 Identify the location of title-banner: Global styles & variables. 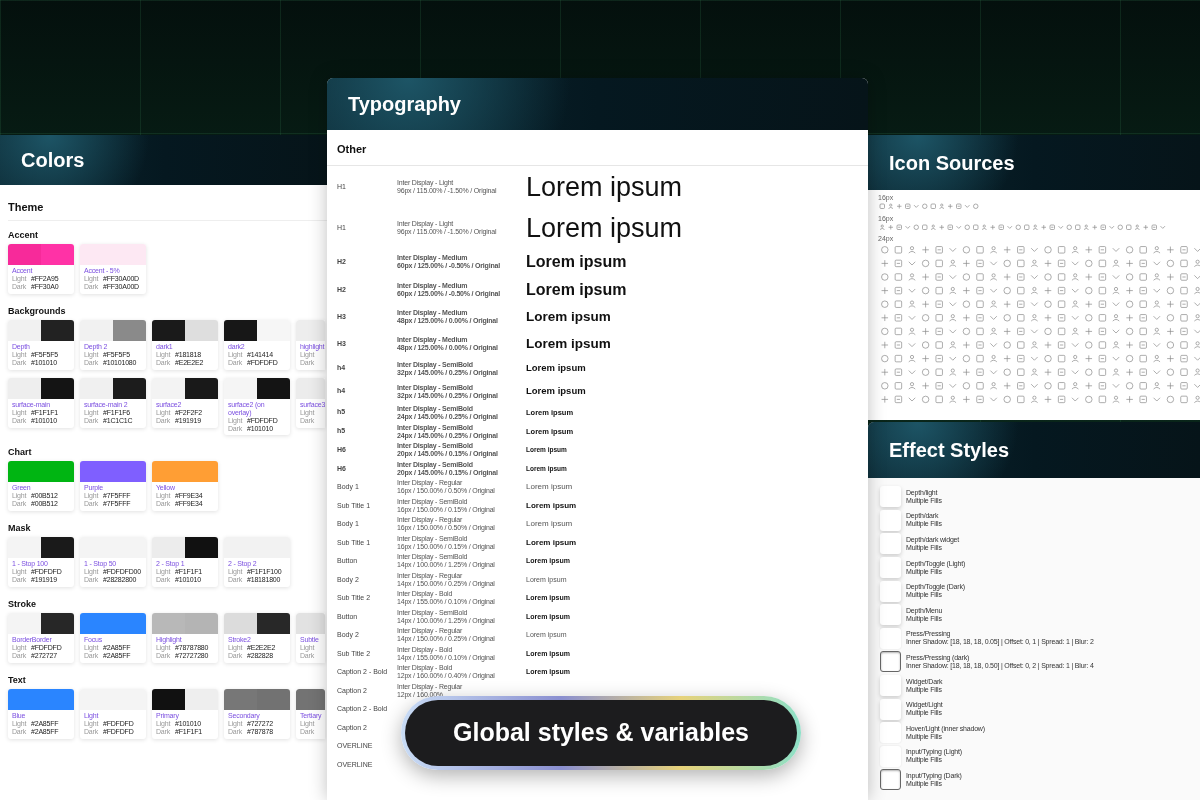
(601, 733).